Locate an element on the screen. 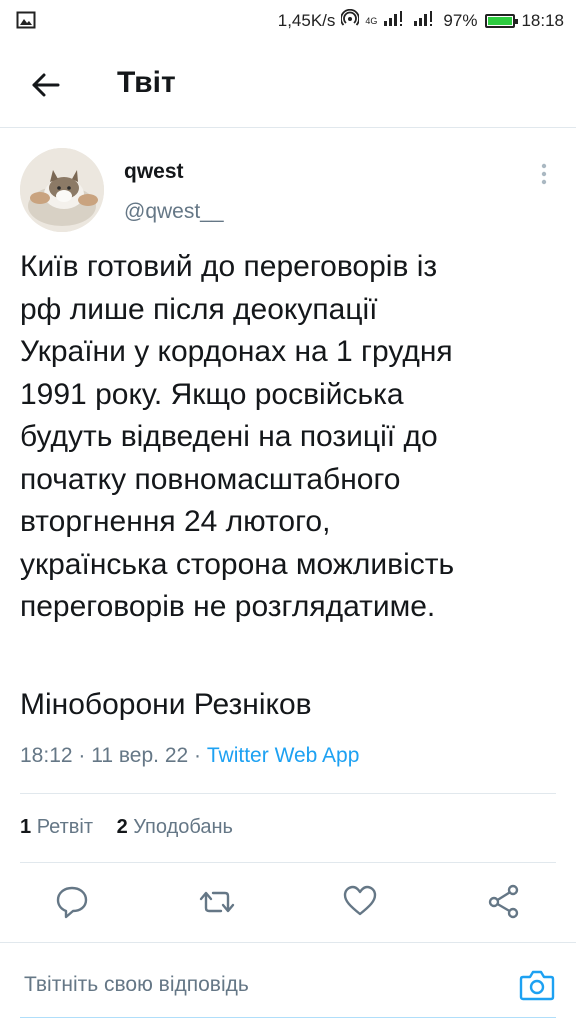  status-indicators: 1,45K/s 4G 97% 18:18 is located at coordinates (420, 20).